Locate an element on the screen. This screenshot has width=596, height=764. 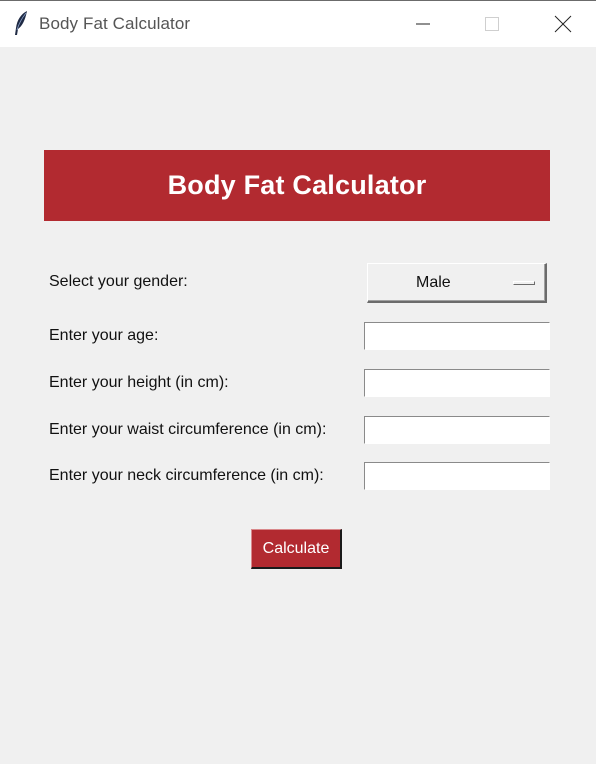
feather-icon is located at coordinates (21, 23).